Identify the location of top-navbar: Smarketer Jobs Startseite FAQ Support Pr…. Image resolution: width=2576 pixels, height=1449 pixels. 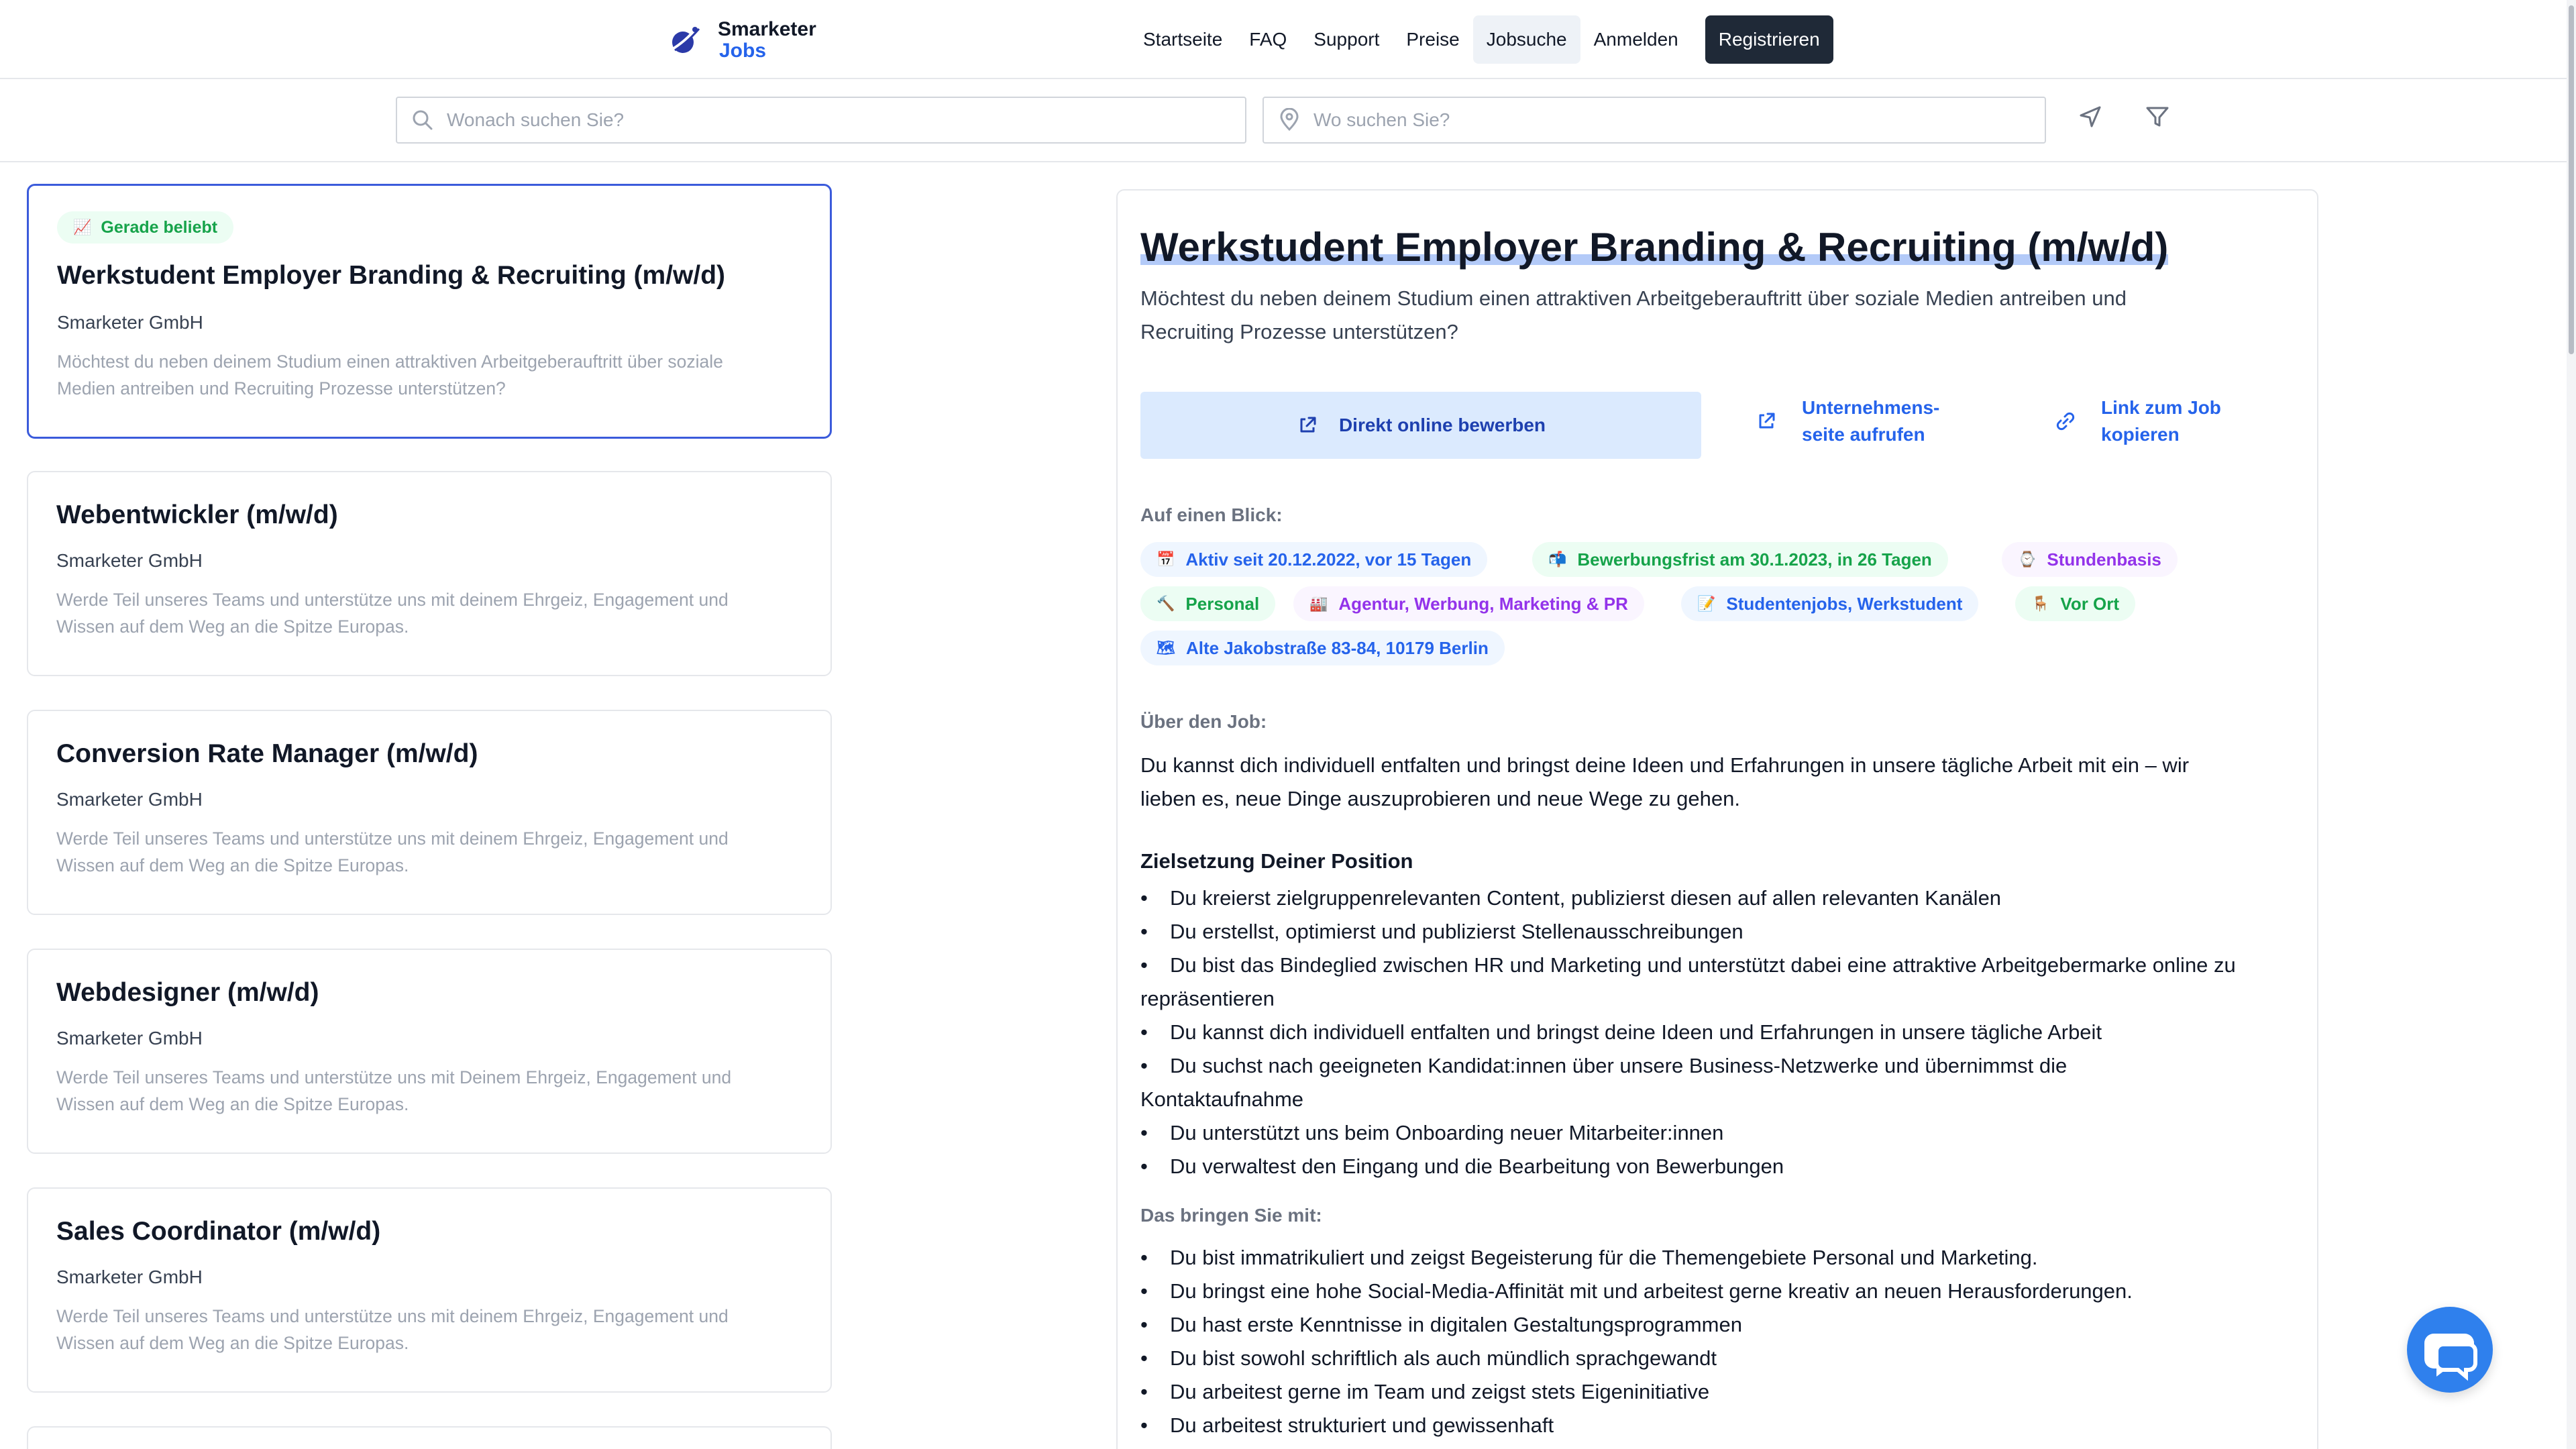
(1283, 39).